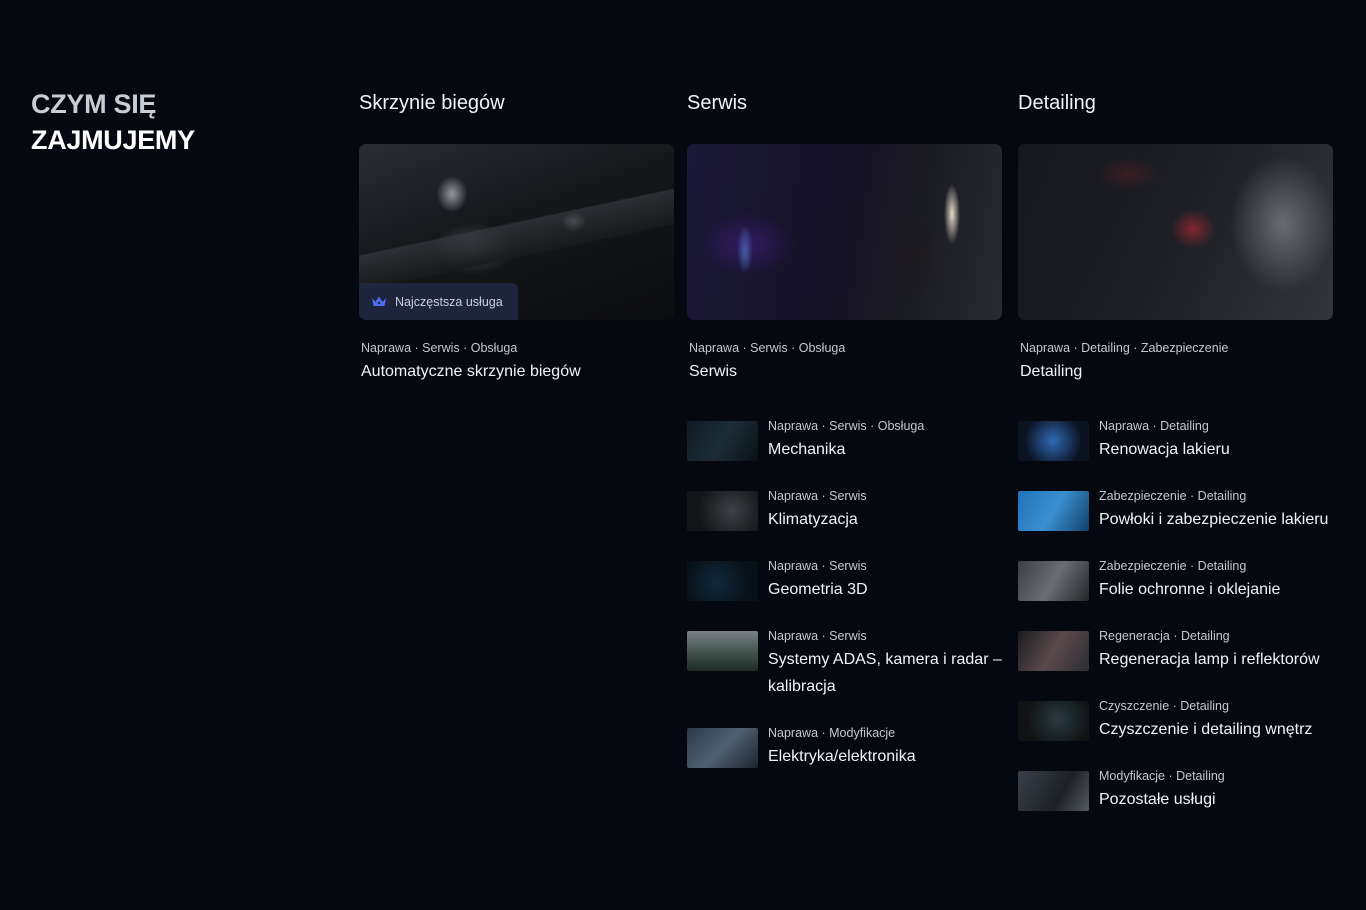 Image resolution: width=1366 pixels, height=910 pixels. Describe the element at coordinates (379, 301) in the screenshot. I see `crown-icon` at that location.